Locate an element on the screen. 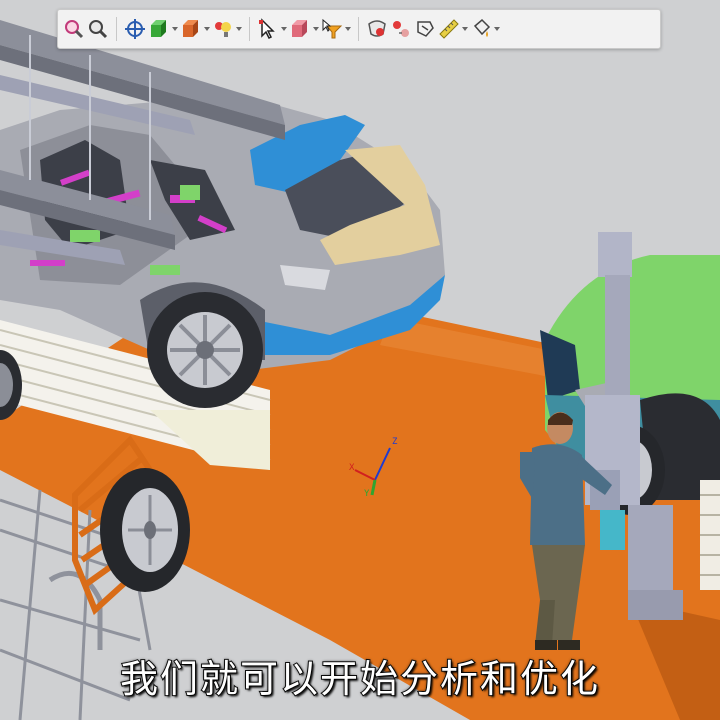 The image size is (720, 720). render-style-dropdown is located at coordinates (207, 29).